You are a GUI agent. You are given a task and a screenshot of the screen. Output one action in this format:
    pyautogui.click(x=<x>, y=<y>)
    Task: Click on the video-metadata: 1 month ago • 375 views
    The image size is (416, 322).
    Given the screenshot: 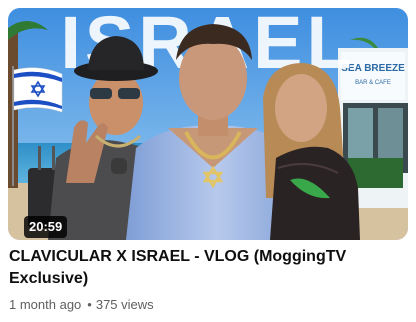 What is the action you would take?
    pyautogui.click(x=81, y=305)
    